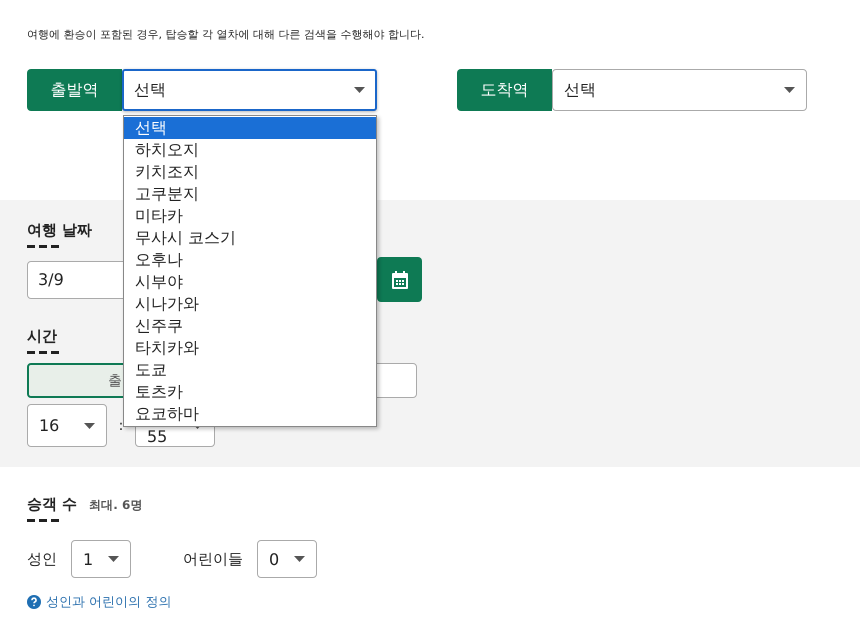  What do you see at coordinates (74, 90) in the screenshot?
I see `station-label: 출발역` at bounding box center [74, 90].